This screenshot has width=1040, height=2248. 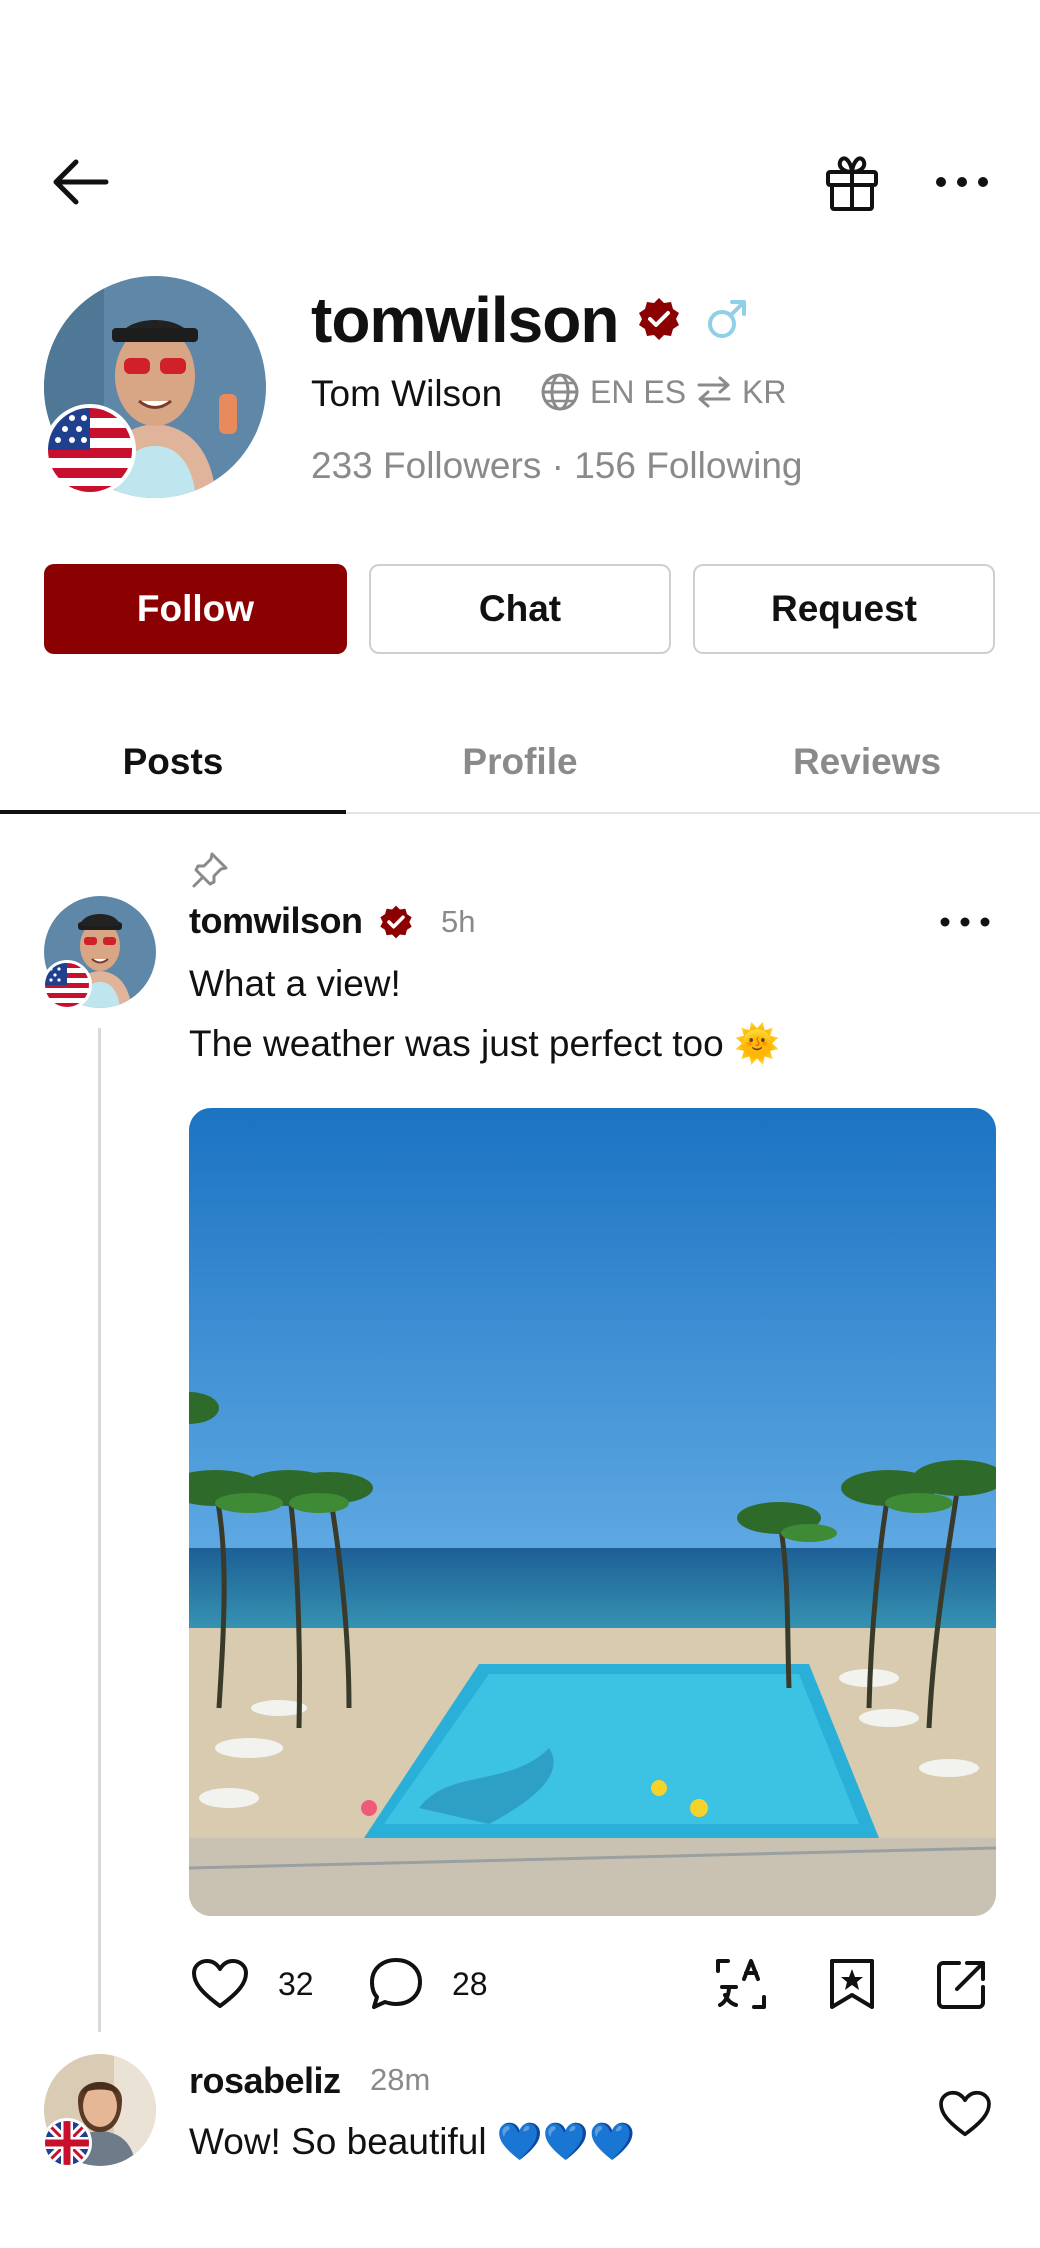 I want to click on follow-button: Follow, so click(x=195, y=609).